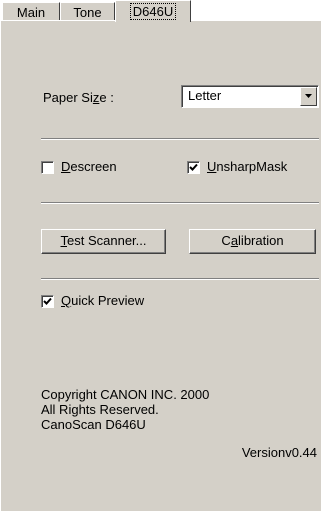  What do you see at coordinates (78, 97) in the screenshot?
I see `paper-size-label: Paper Size :` at bounding box center [78, 97].